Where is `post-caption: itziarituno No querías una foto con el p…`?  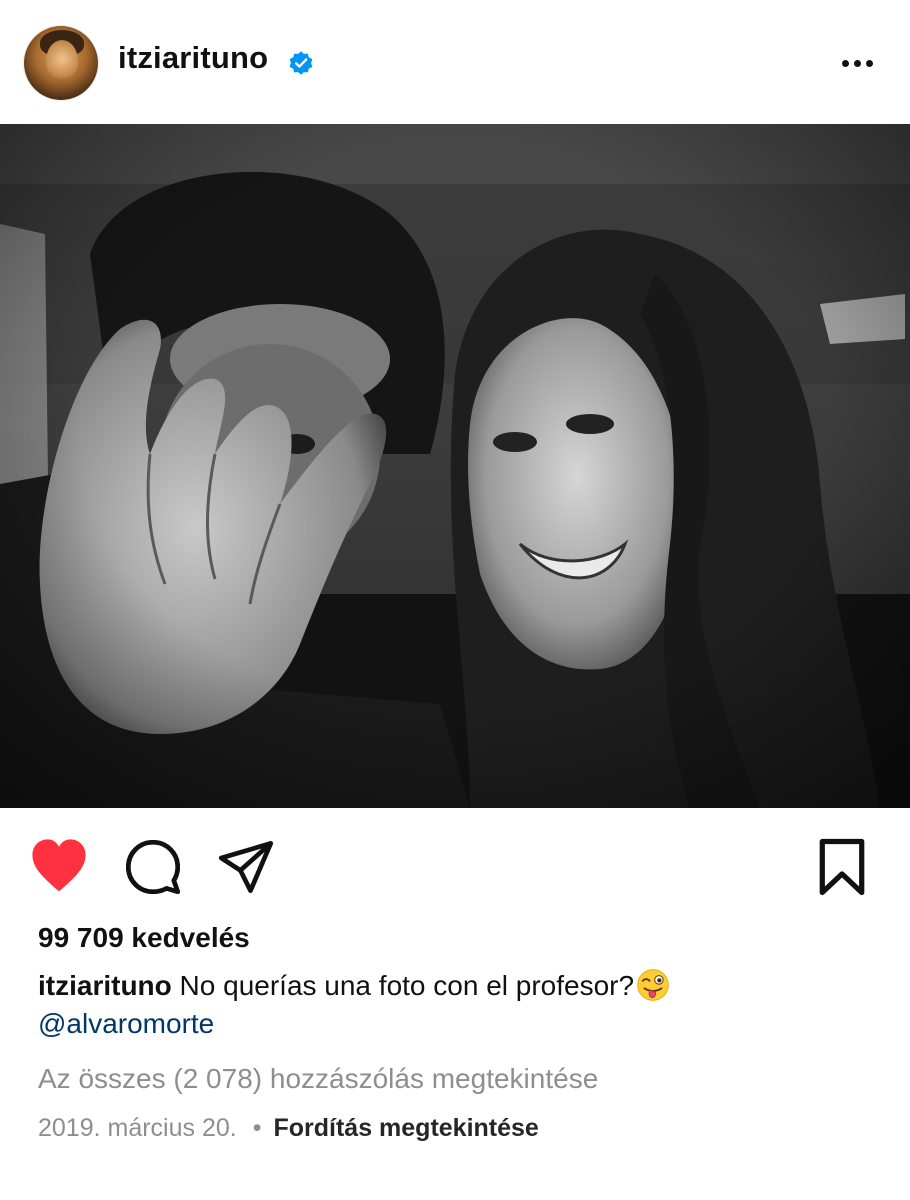
post-caption: itziarituno No querías una foto con el p… is located at coordinates (458, 986).